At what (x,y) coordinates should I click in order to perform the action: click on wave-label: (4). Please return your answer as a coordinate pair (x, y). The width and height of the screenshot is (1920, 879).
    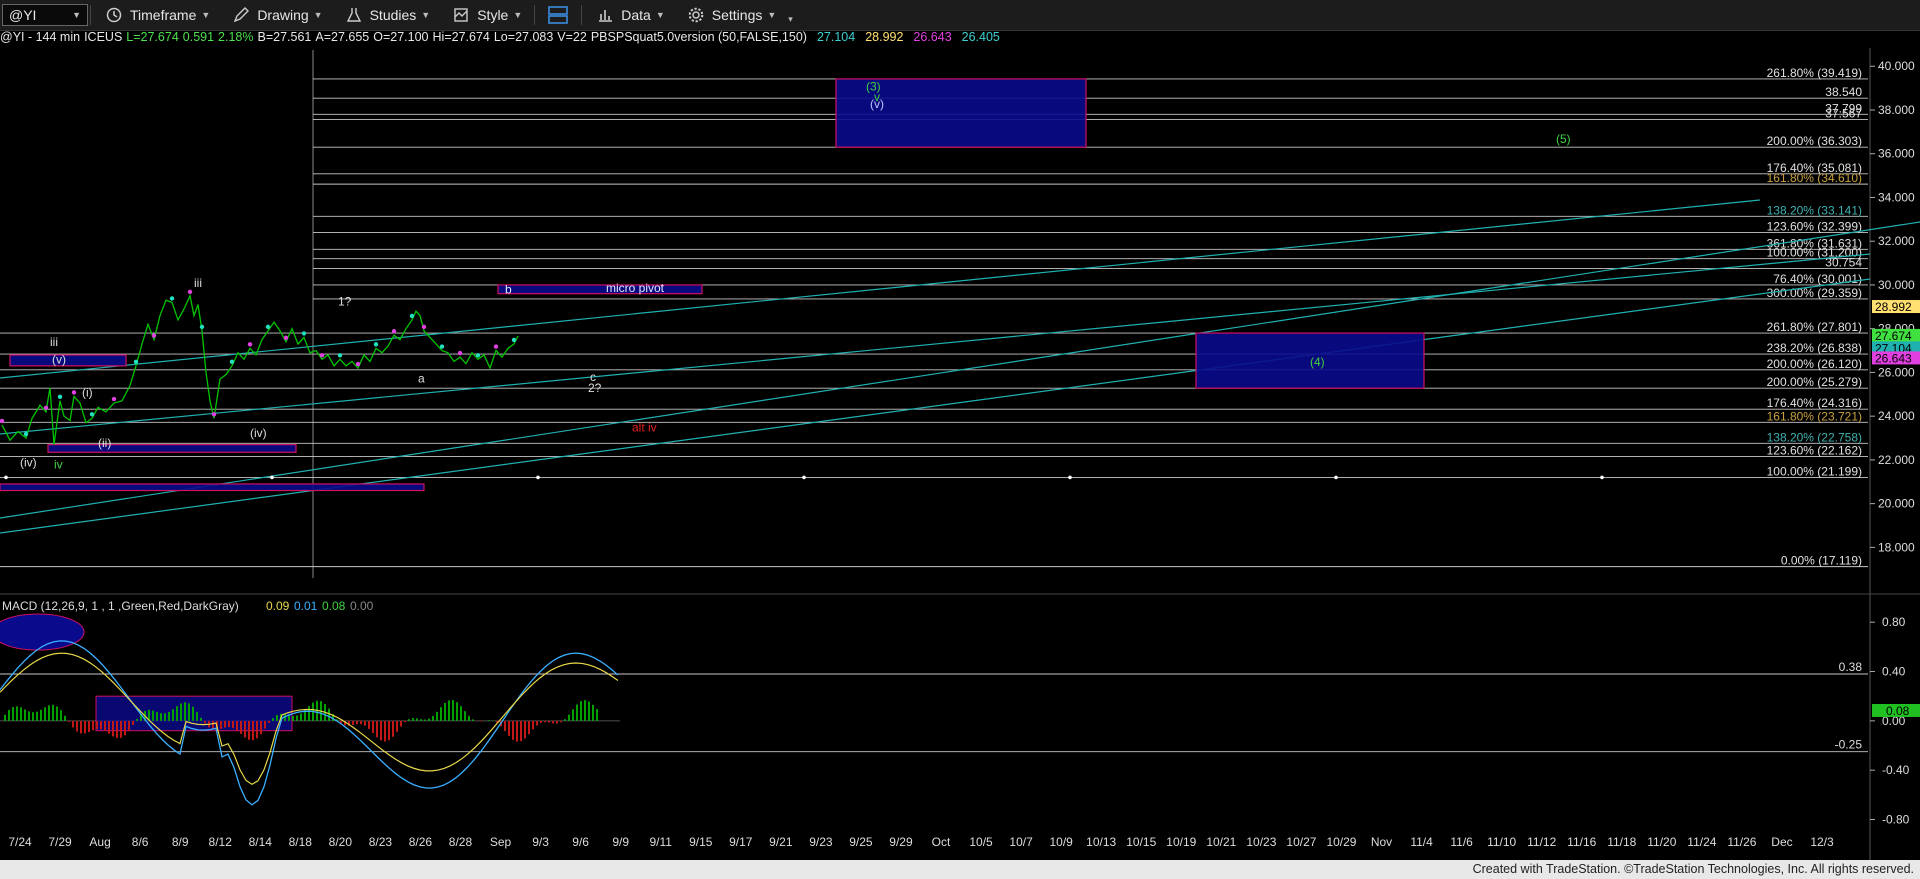
    Looking at the image, I should click on (1317, 362).